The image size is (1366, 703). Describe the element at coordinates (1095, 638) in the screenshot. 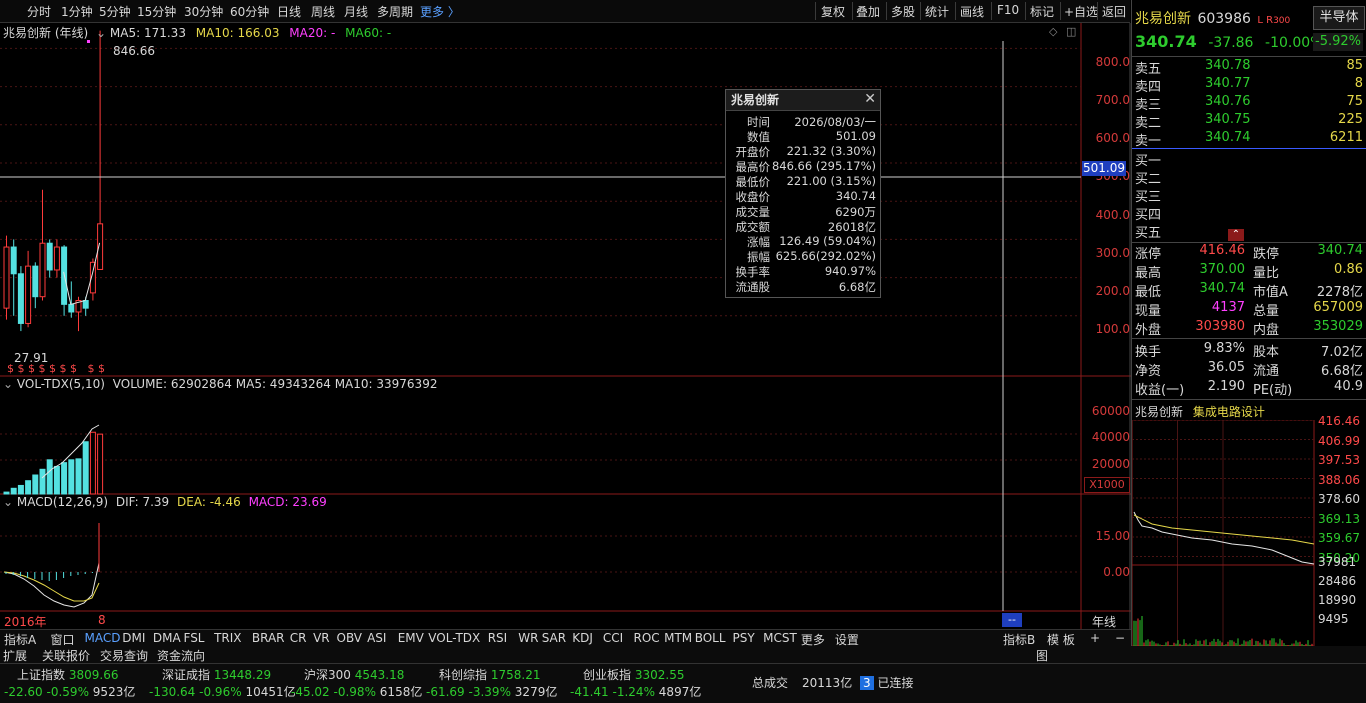

I see `indicator-tab-right: +` at that location.